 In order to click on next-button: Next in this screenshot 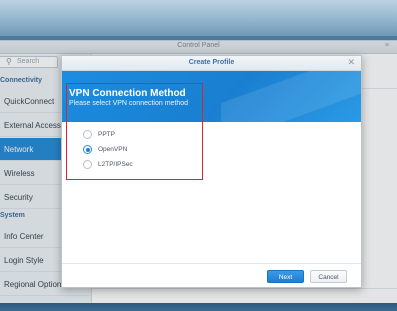, I will do `click(285, 276)`.